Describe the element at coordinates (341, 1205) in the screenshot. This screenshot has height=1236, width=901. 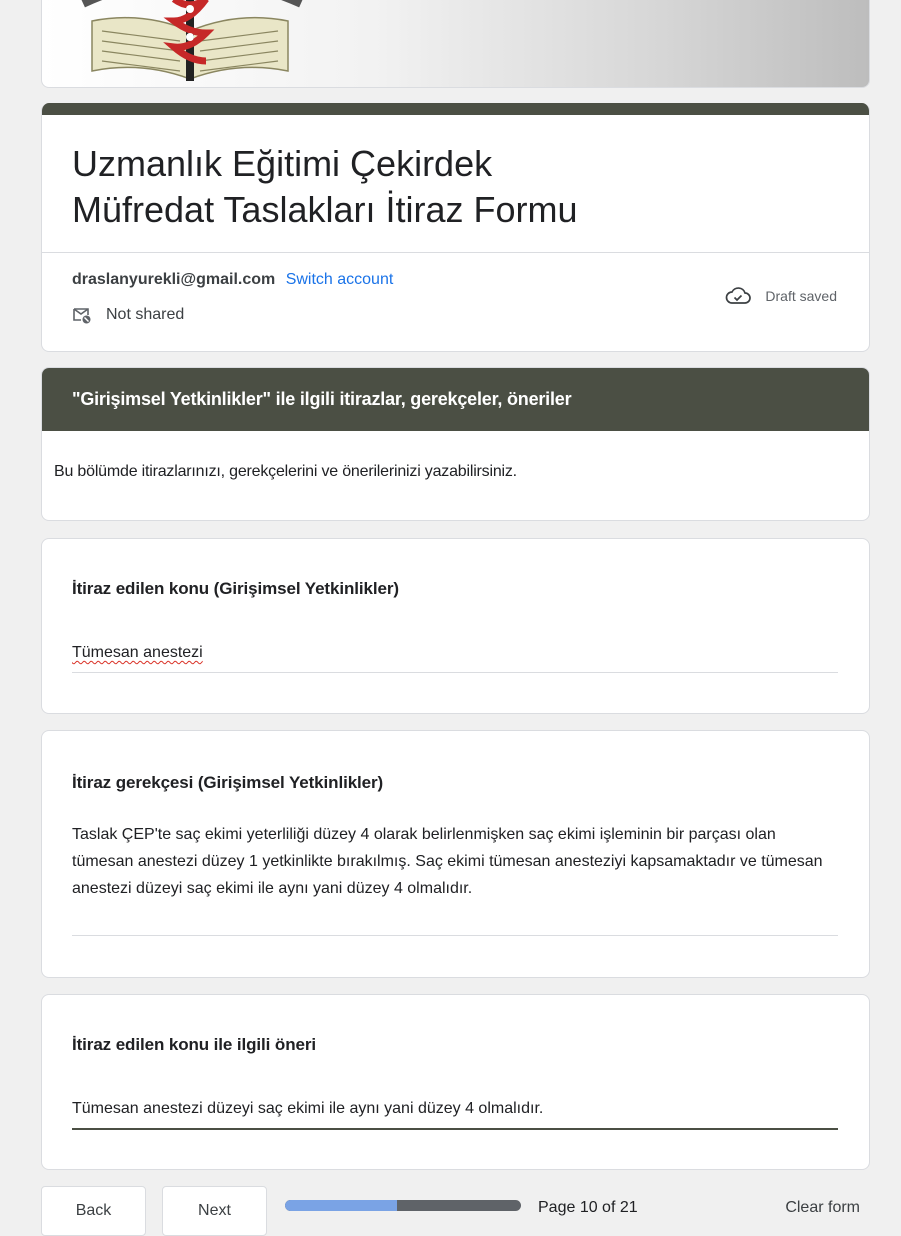
I see `progress-bar-fill` at that location.